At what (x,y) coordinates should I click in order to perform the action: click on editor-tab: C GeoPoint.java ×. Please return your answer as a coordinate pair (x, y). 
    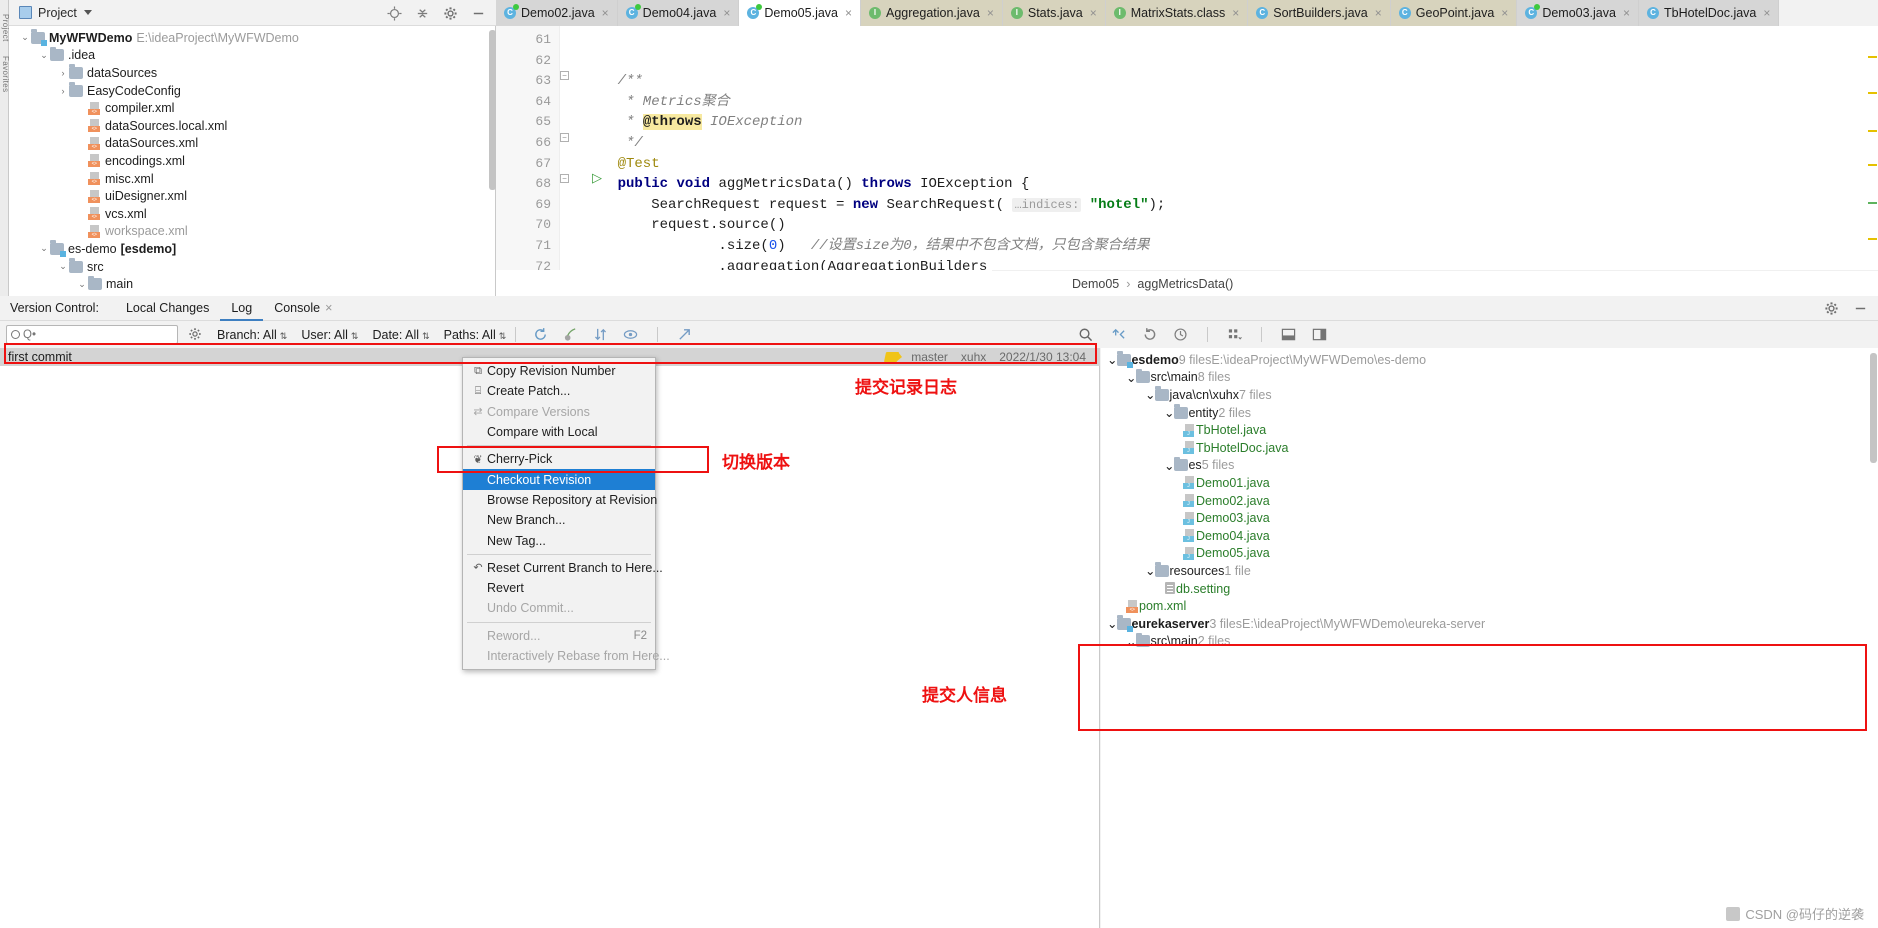
    Looking at the image, I should click on (1454, 13).